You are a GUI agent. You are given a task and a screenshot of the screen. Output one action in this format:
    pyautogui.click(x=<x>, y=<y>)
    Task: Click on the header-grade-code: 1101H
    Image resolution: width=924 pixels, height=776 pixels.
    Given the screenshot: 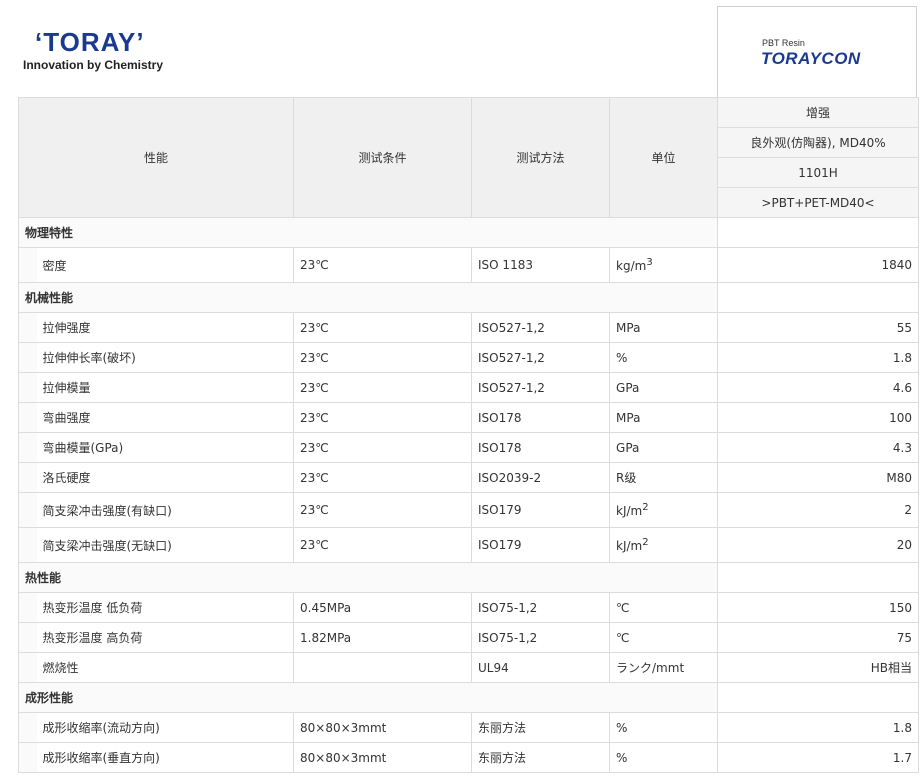 What is the action you would take?
    pyautogui.click(x=818, y=172)
    